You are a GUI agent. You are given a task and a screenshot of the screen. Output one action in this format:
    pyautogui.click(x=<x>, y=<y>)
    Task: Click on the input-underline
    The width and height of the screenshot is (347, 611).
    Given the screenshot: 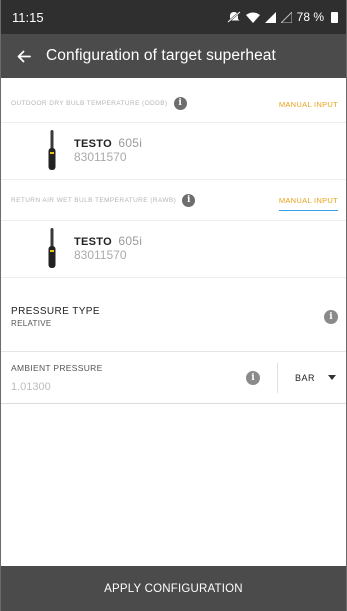 What is the action you would take?
    pyautogui.click(x=308, y=210)
    